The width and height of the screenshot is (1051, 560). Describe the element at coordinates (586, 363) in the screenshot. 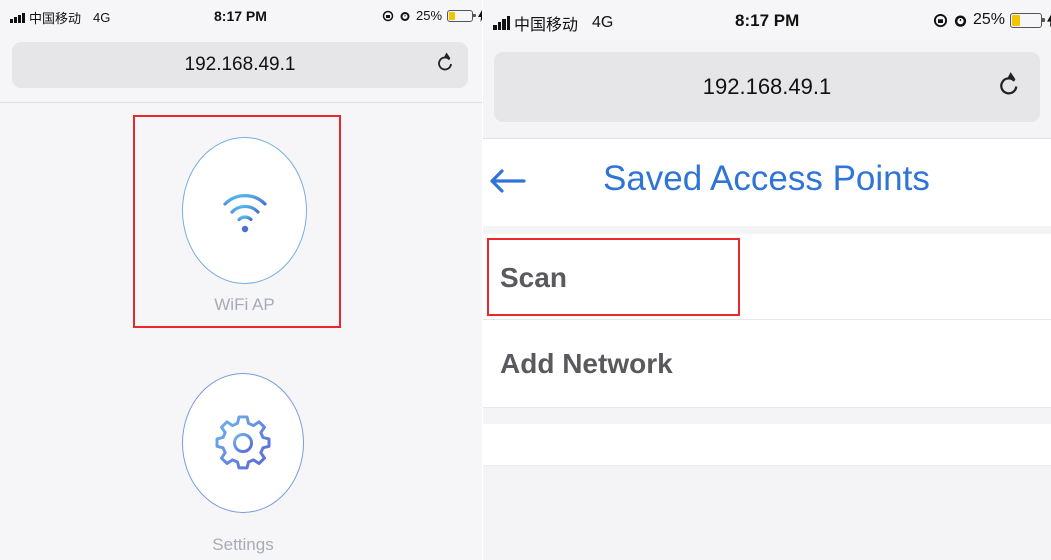

I see `menu-item-label: Add Network` at that location.